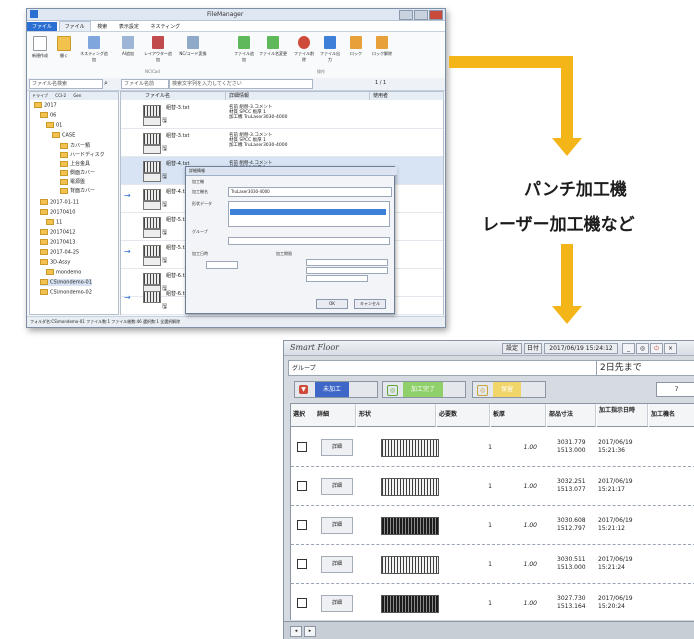 This screenshot has width=694, height=639. I want to click on filter-done-button: ◎ 加工完了, so click(424, 389).